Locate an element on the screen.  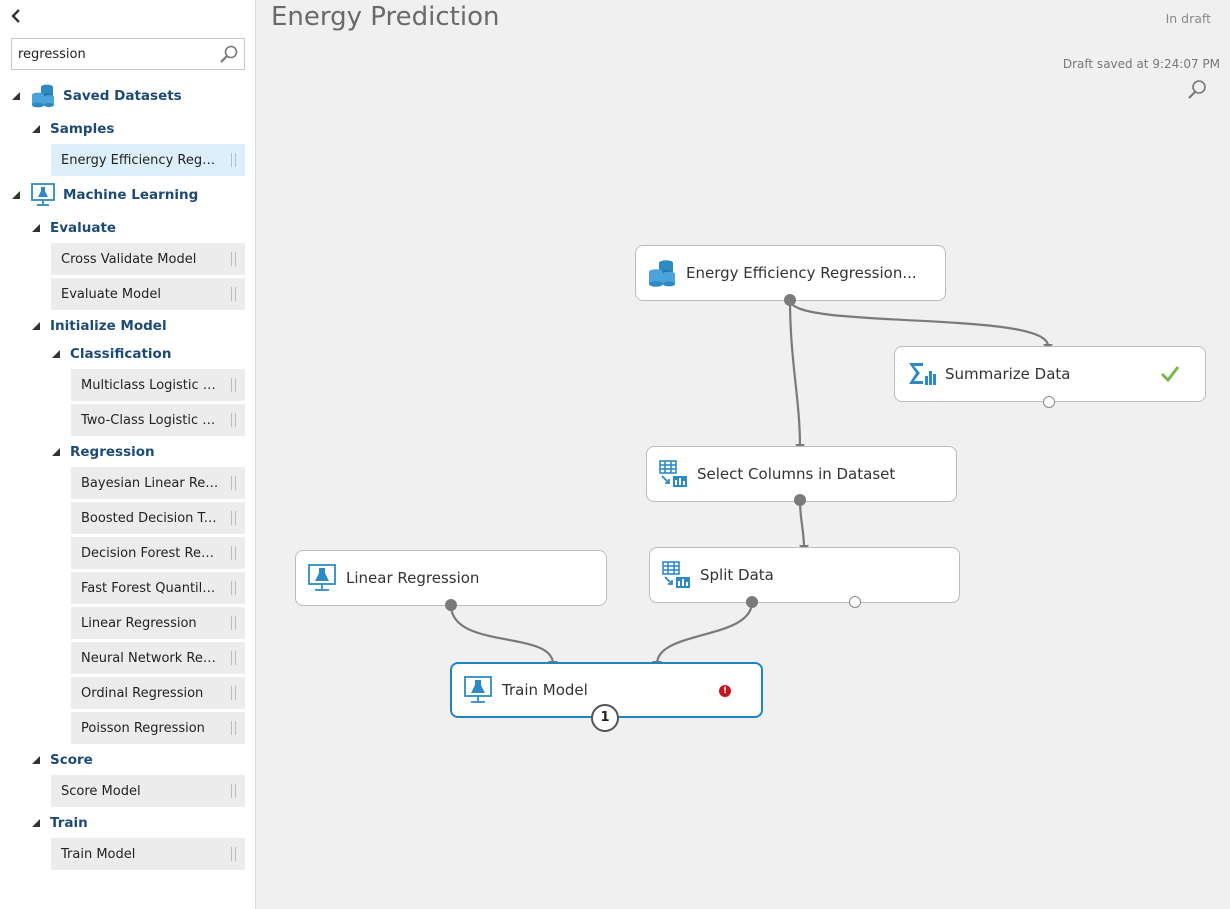
tree-category-samples: Samples is located at coordinates (72, 129).